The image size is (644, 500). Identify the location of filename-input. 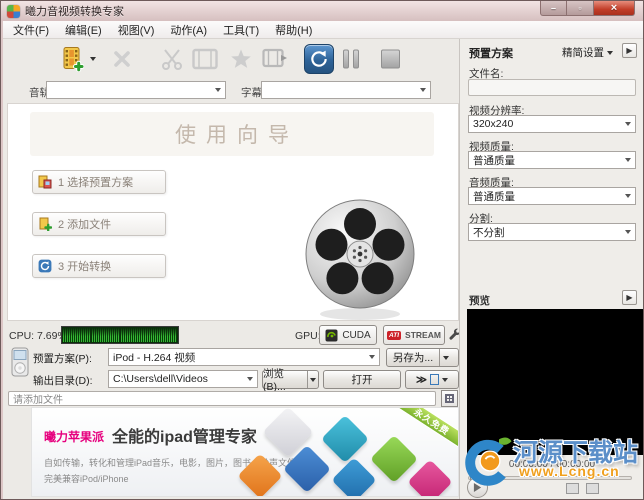
(552, 87).